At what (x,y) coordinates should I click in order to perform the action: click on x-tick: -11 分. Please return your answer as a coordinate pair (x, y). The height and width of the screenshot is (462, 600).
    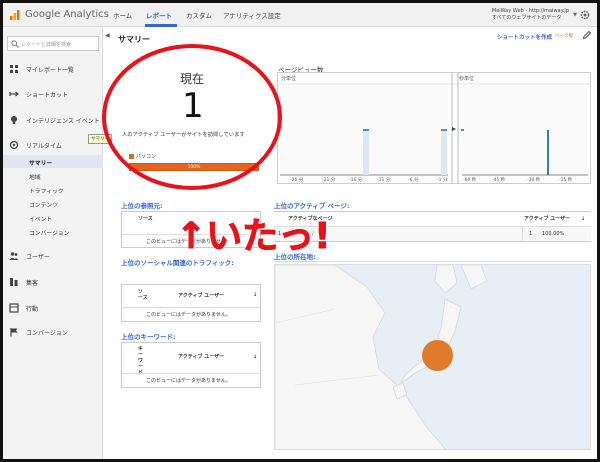
    Looking at the image, I should click on (384, 179).